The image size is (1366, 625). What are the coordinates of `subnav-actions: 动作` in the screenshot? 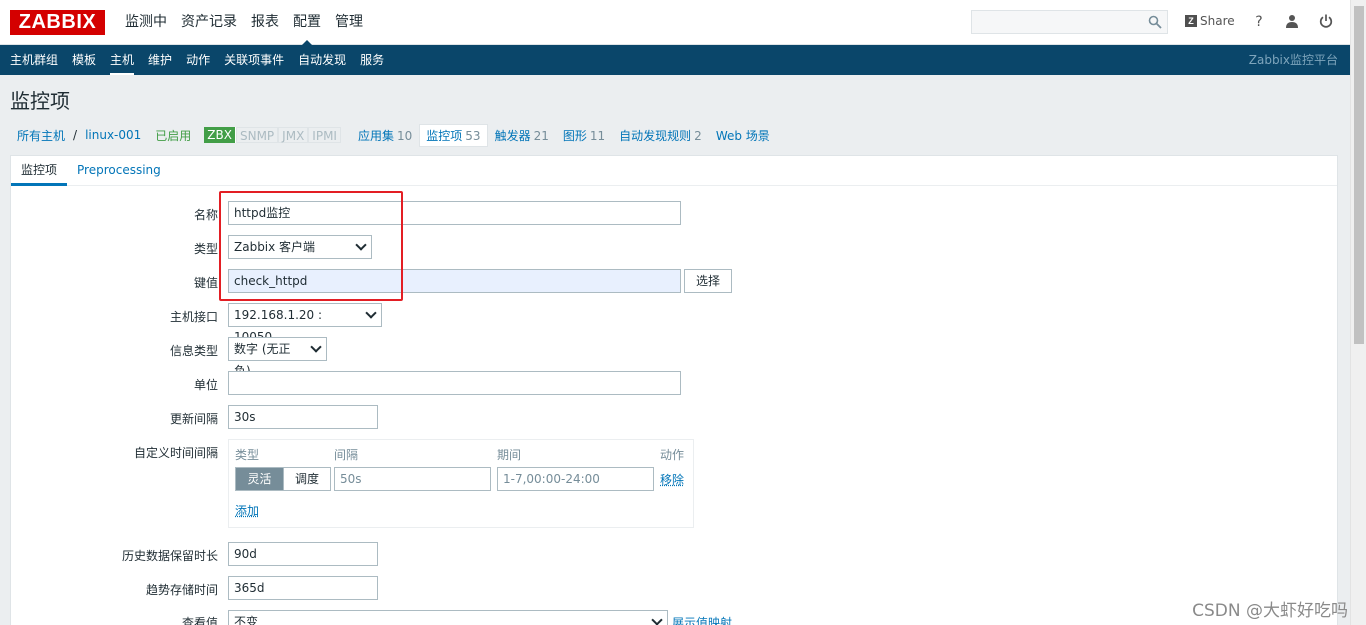 It's located at (198, 60).